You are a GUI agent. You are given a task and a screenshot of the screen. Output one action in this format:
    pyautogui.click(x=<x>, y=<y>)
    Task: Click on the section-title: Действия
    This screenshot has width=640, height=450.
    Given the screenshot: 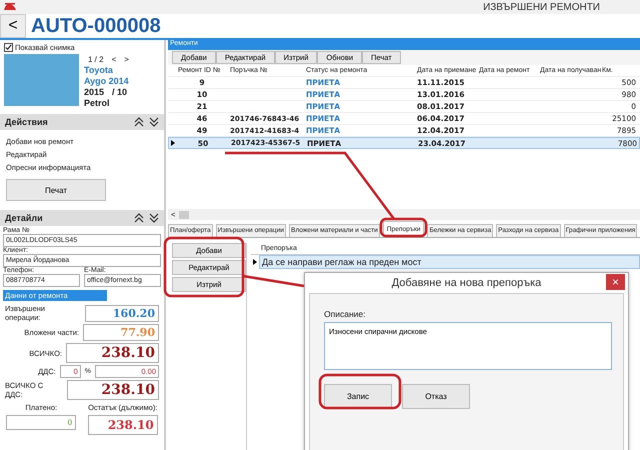 What is the action you would take?
    pyautogui.click(x=26, y=122)
    